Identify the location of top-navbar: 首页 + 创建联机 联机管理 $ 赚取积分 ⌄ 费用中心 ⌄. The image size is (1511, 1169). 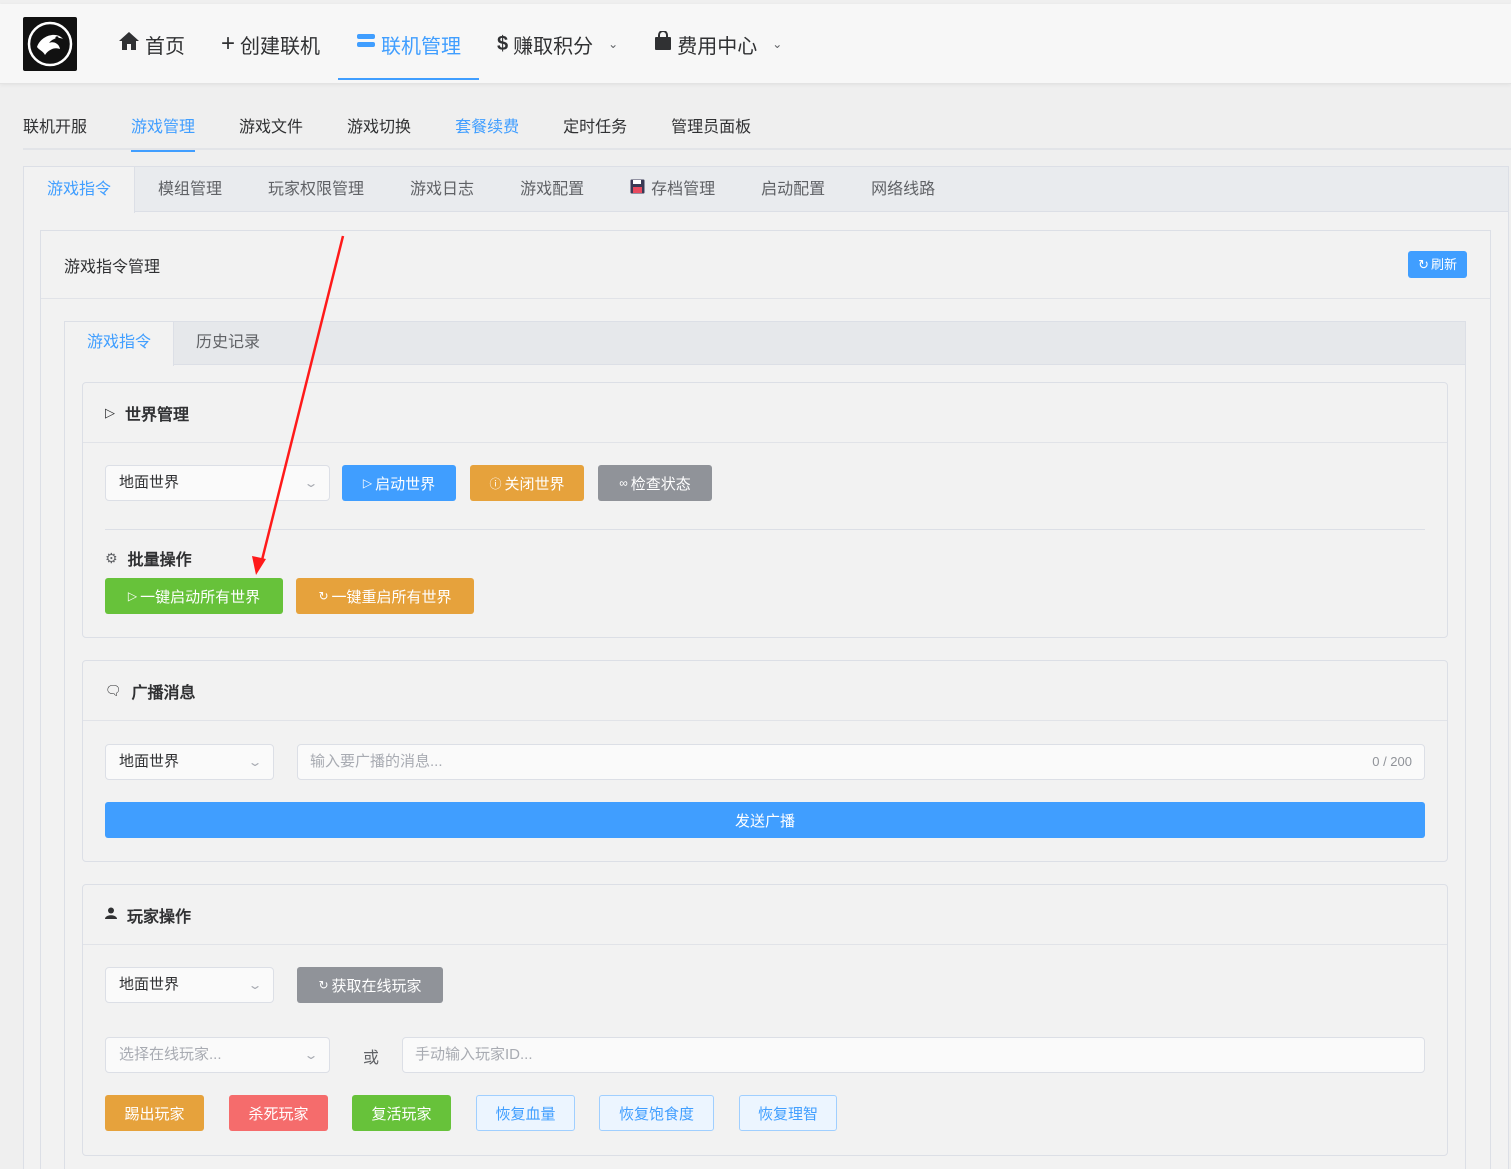
(755, 44).